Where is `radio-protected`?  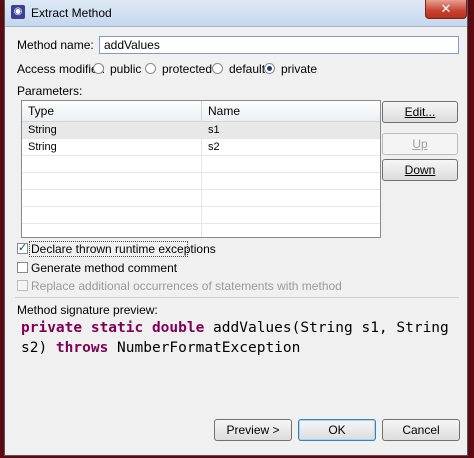 radio-protected is located at coordinates (150, 68).